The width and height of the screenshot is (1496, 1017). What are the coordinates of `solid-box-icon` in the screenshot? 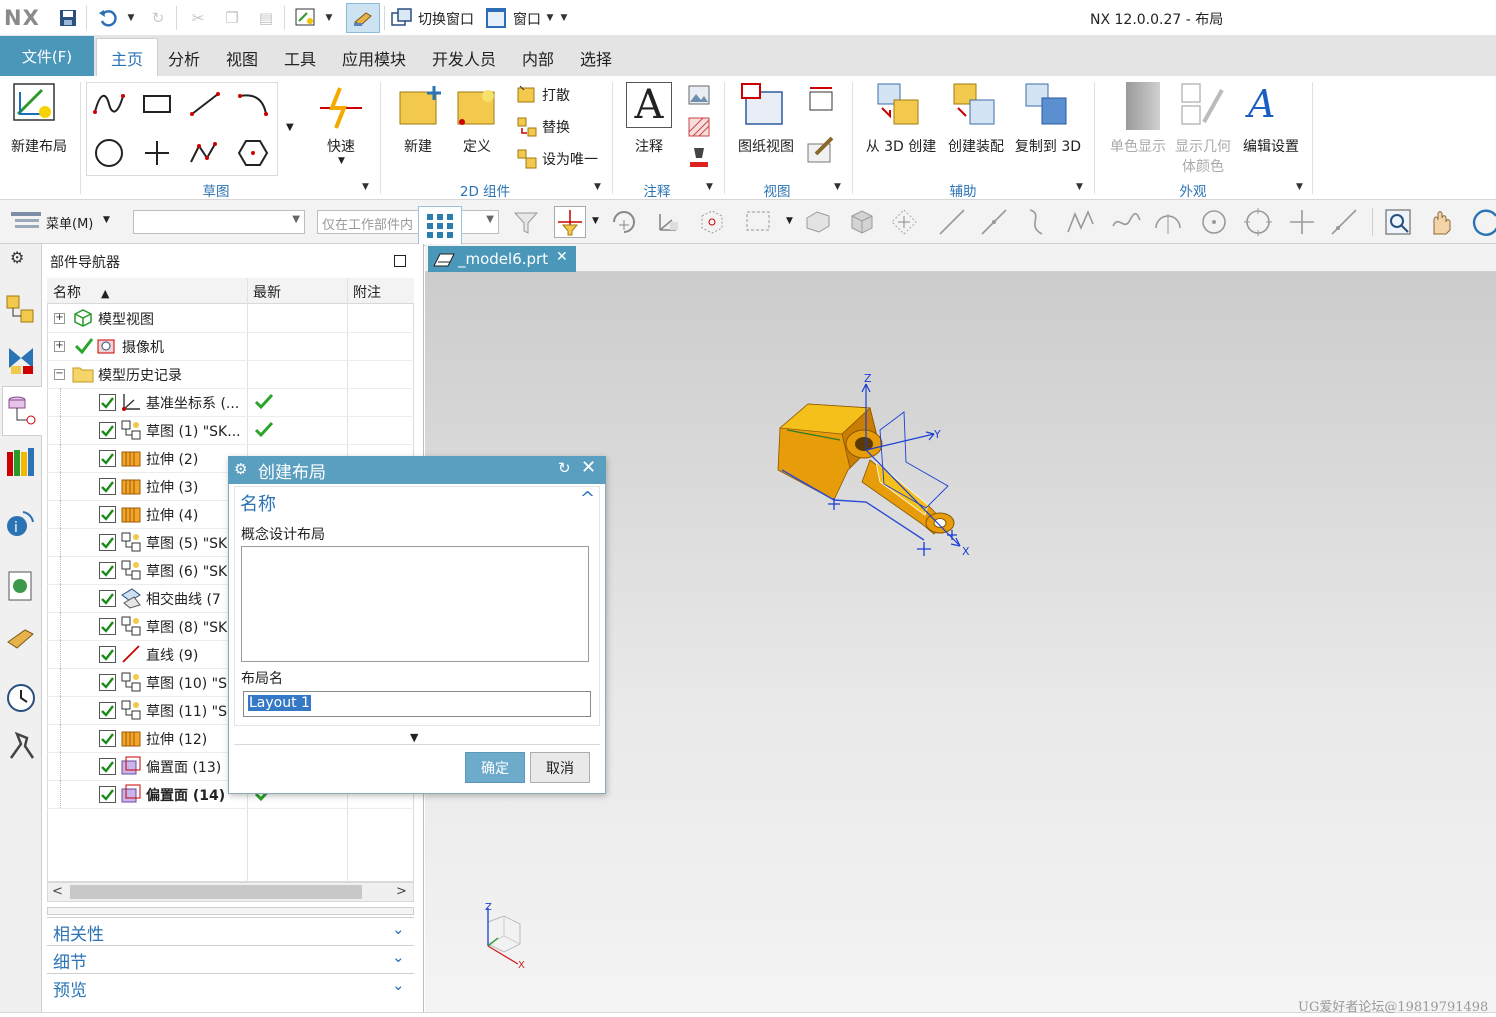 It's located at (818, 224).